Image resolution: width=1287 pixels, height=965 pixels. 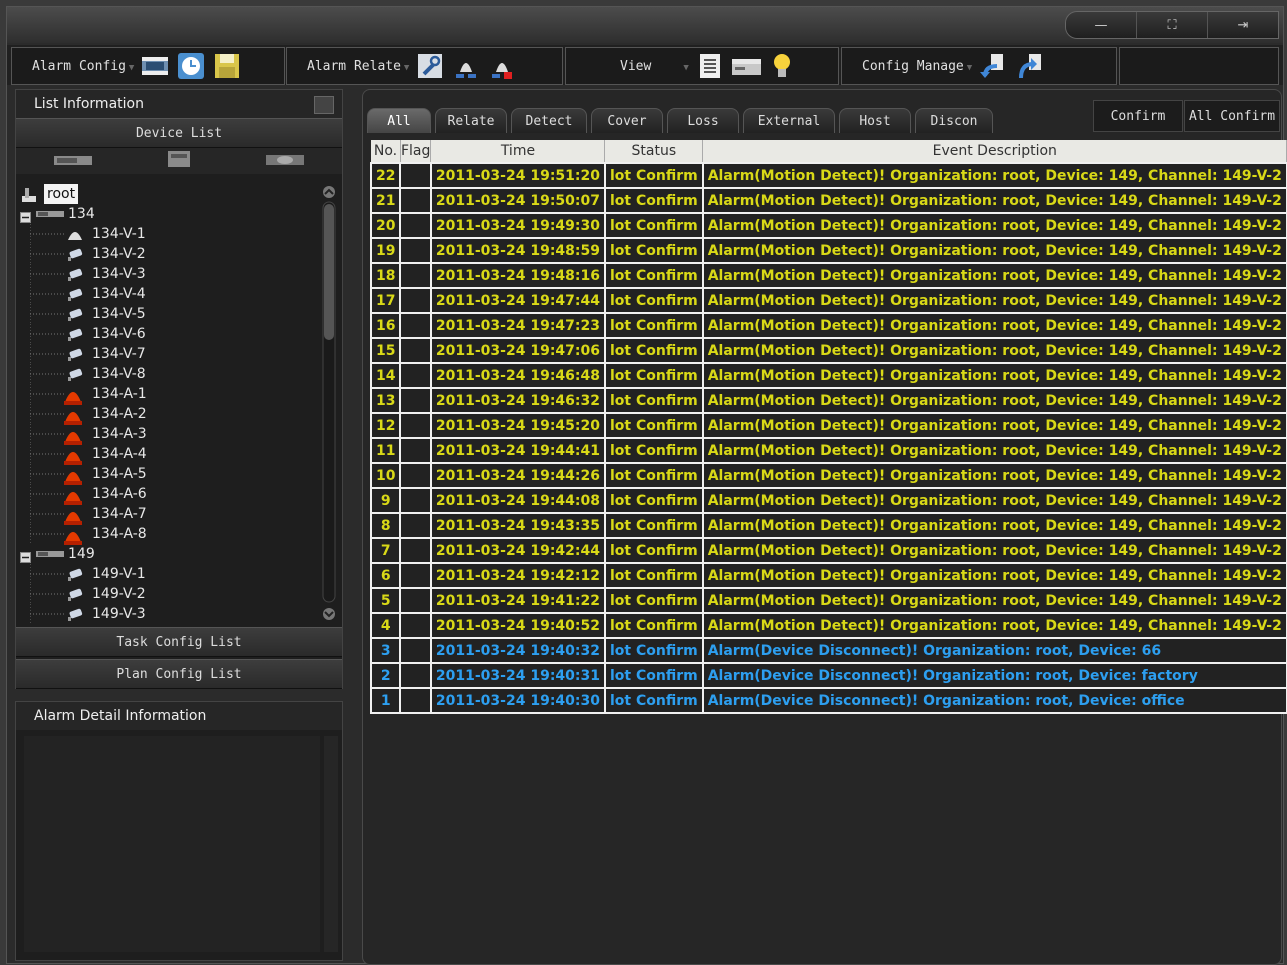 I want to click on all-confirm-button: All Confirm, so click(x=1232, y=116).